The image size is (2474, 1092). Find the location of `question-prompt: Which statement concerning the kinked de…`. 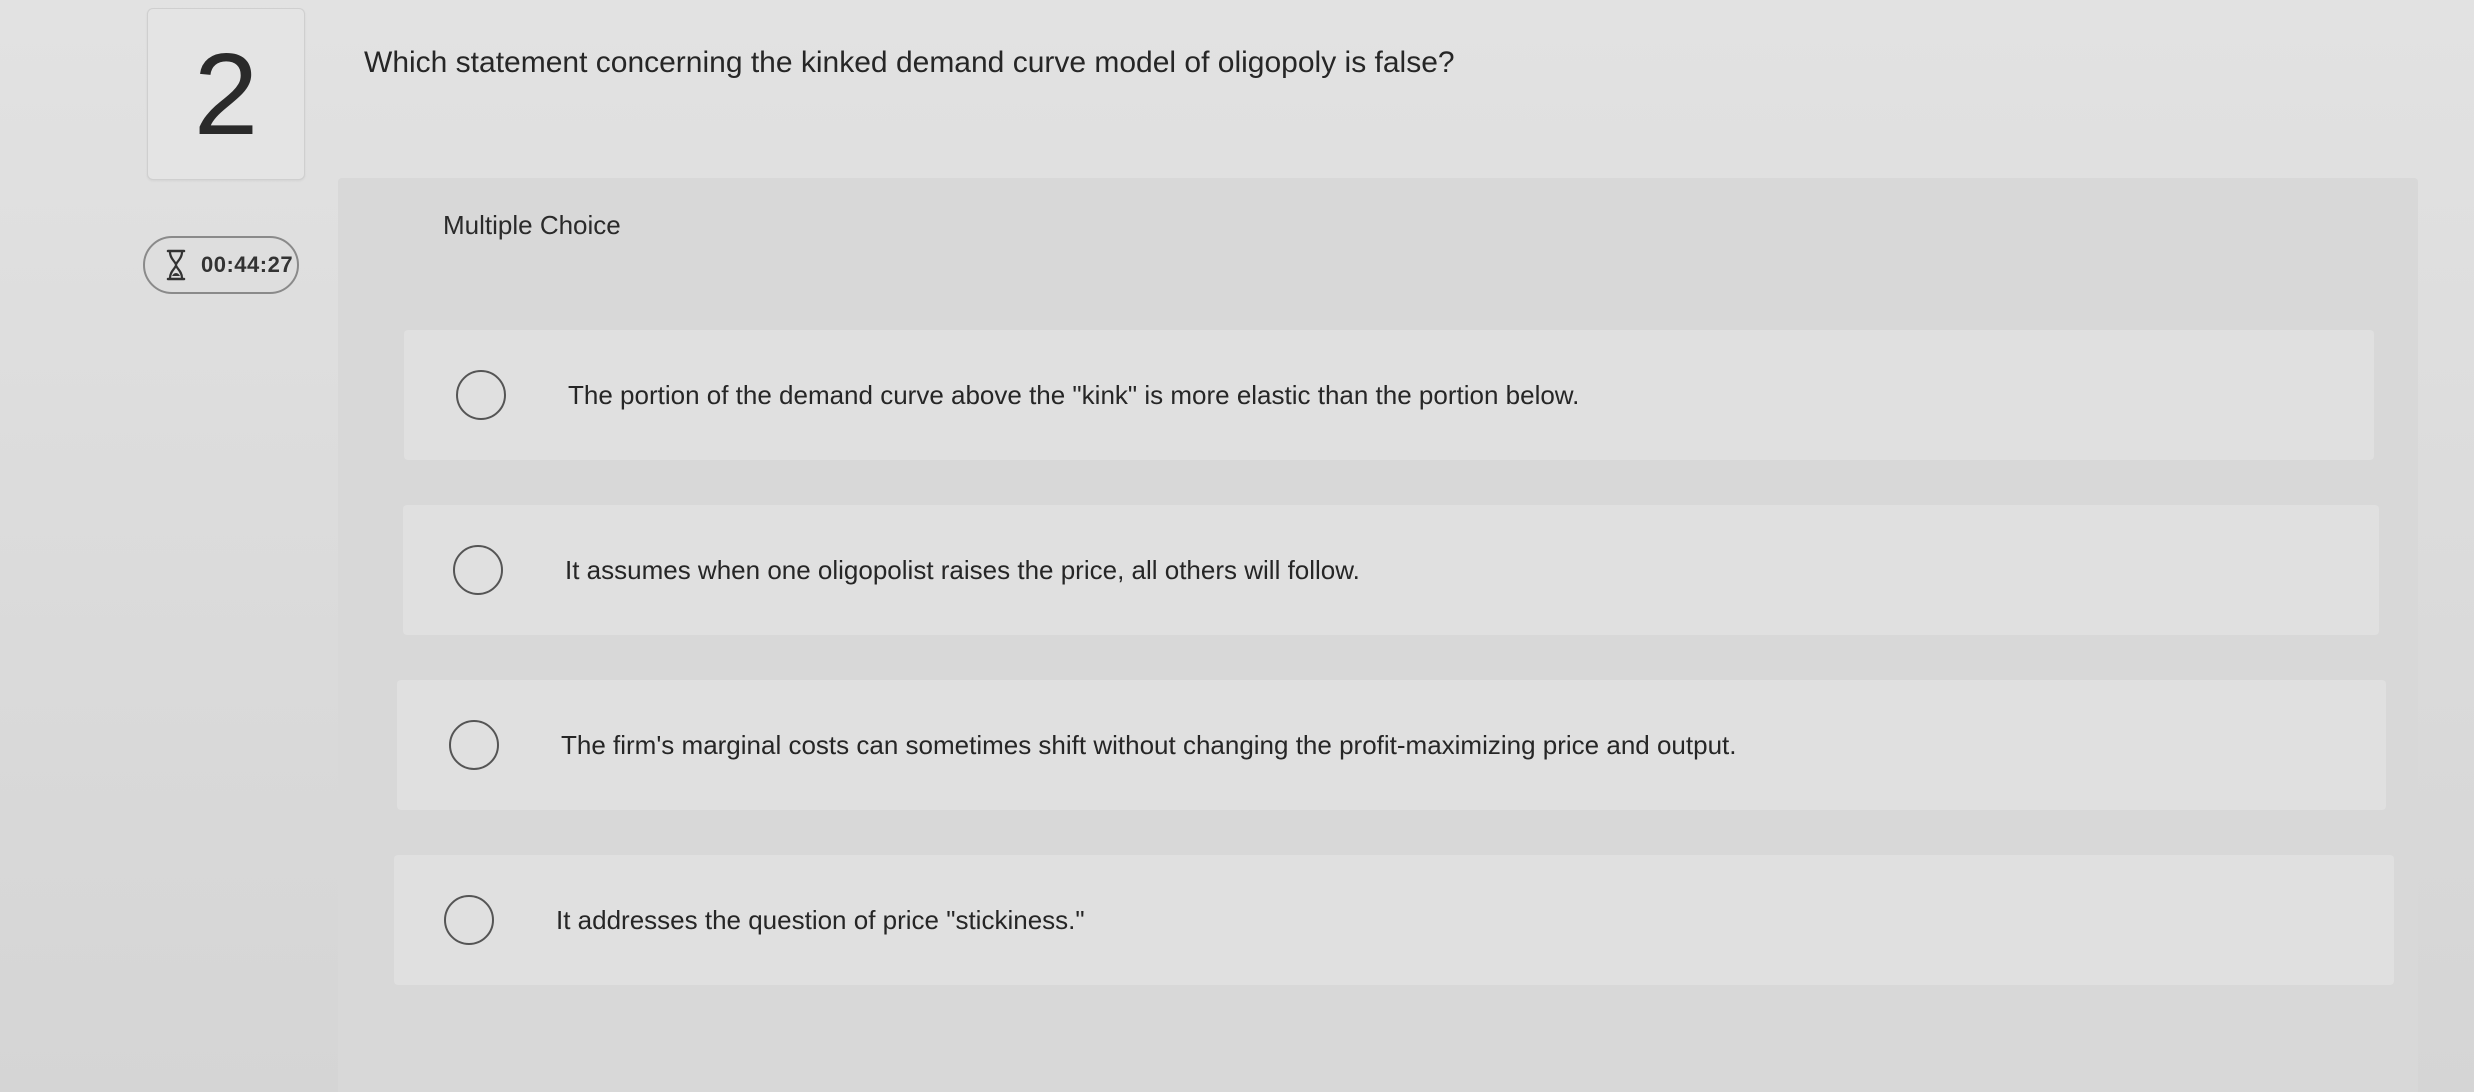

question-prompt: Which statement concerning the kinked de… is located at coordinates (909, 62).